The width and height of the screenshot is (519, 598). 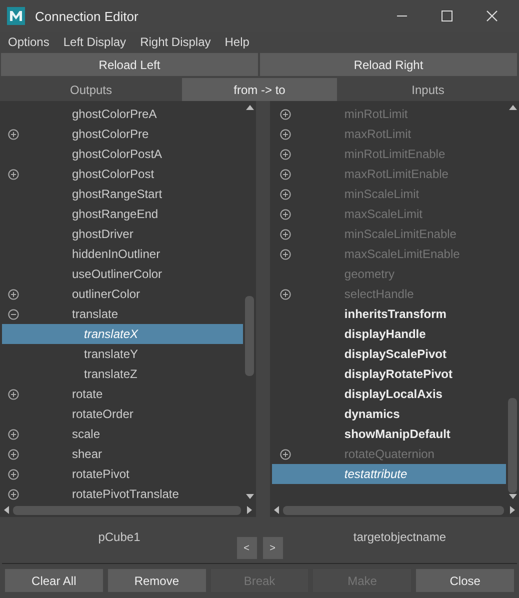 What do you see at coordinates (123, 174) in the screenshot?
I see `attribute-row: ghostColorPost` at bounding box center [123, 174].